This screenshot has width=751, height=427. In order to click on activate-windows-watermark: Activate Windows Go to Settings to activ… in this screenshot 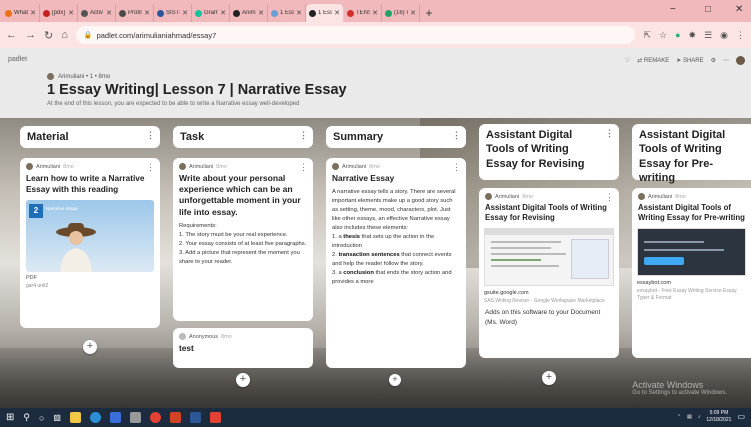, I will do `click(679, 388)`.